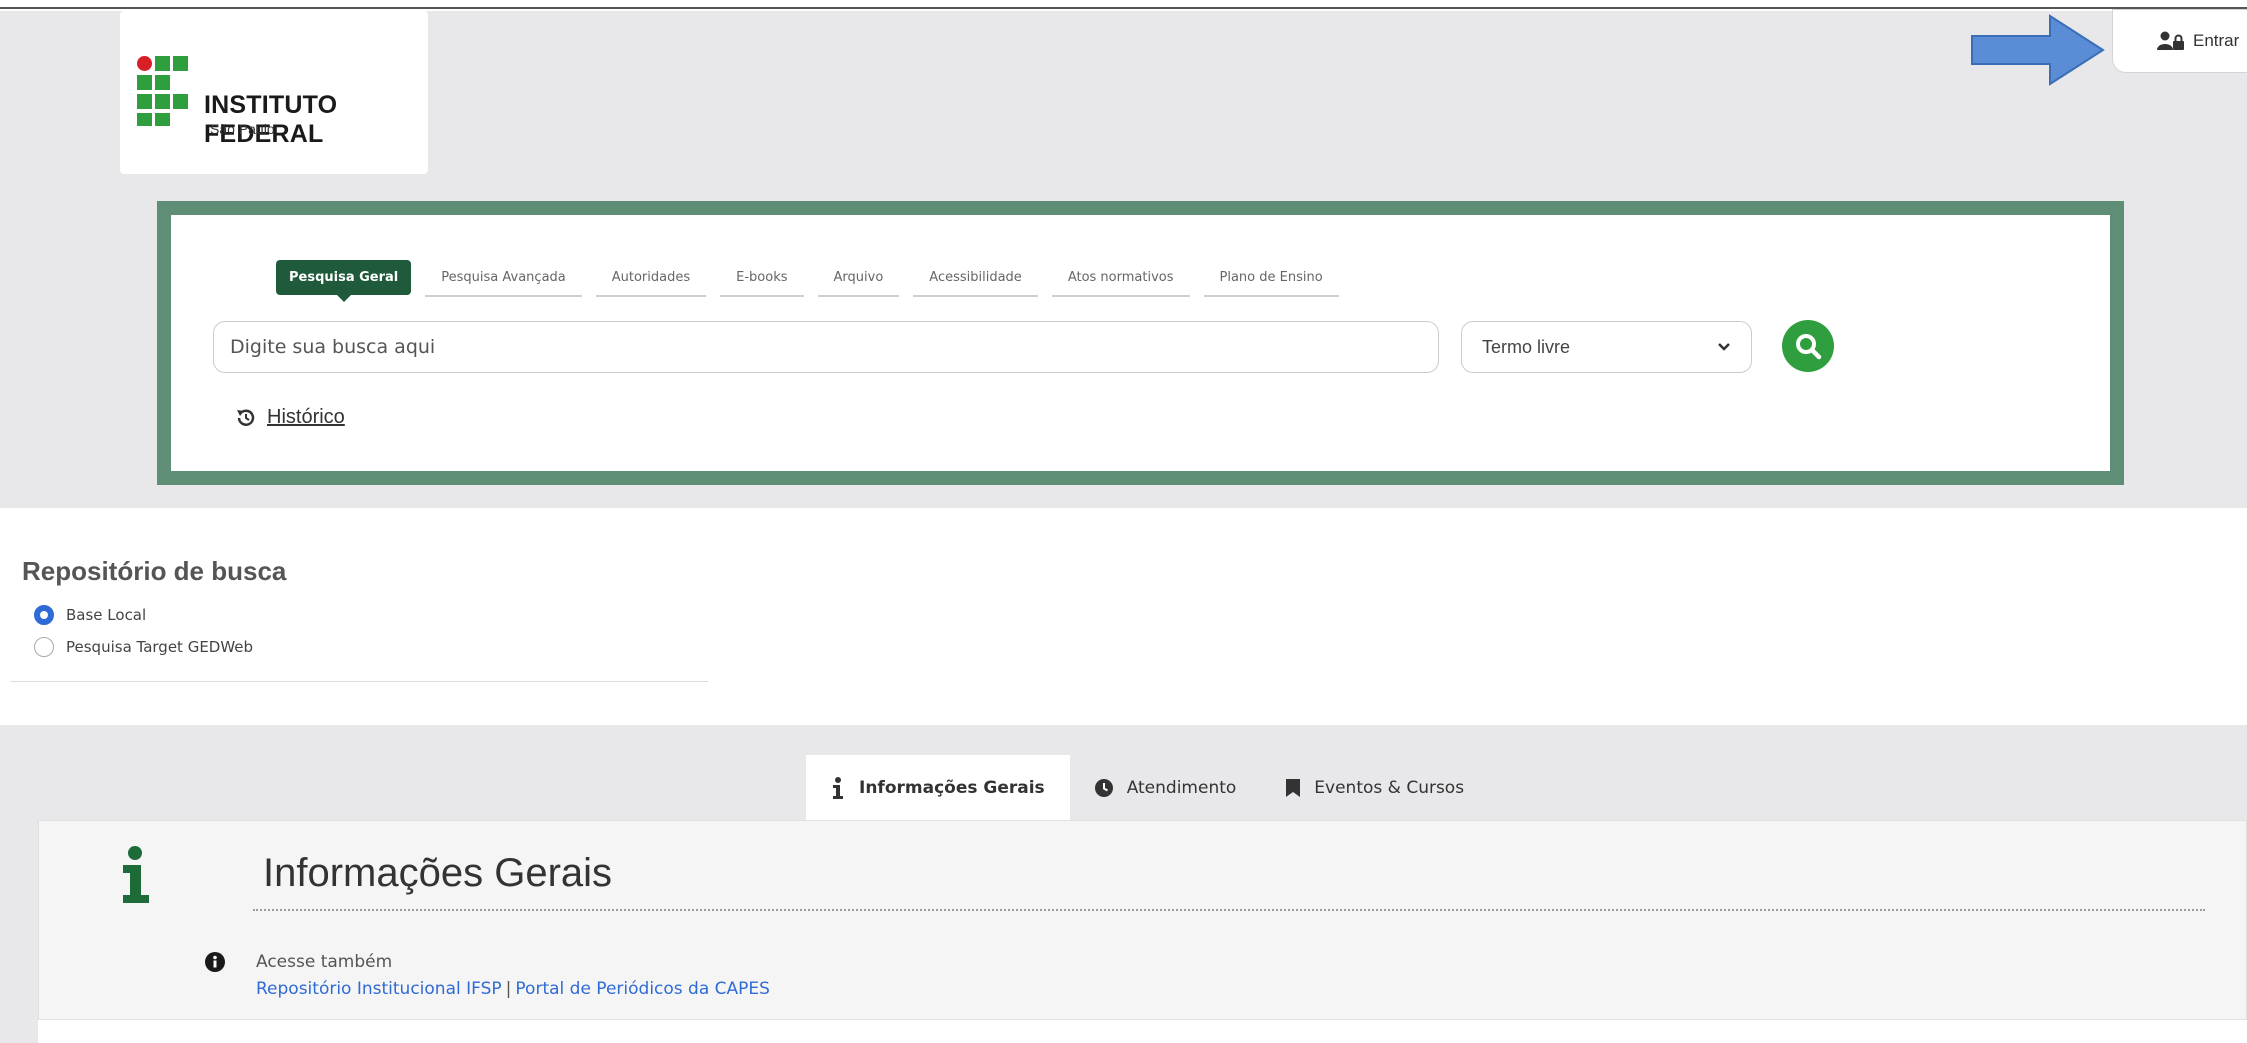 The width and height of the screenshot is (2247, 1043). Describe the element at coordinates (324, 962) in the screenshot. I see `info-note: Acesse também` at that location.